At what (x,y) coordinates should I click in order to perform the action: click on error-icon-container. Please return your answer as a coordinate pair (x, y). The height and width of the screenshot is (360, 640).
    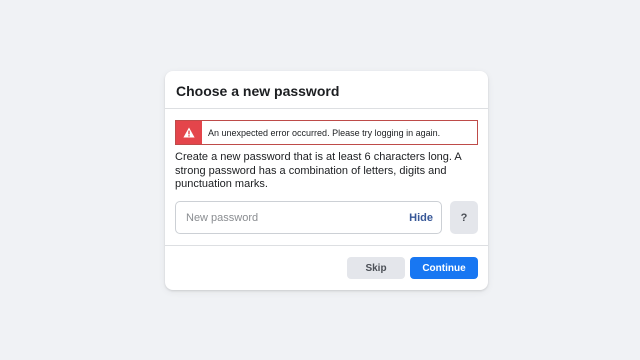
    Looking at the image, I should click on (189, 132).